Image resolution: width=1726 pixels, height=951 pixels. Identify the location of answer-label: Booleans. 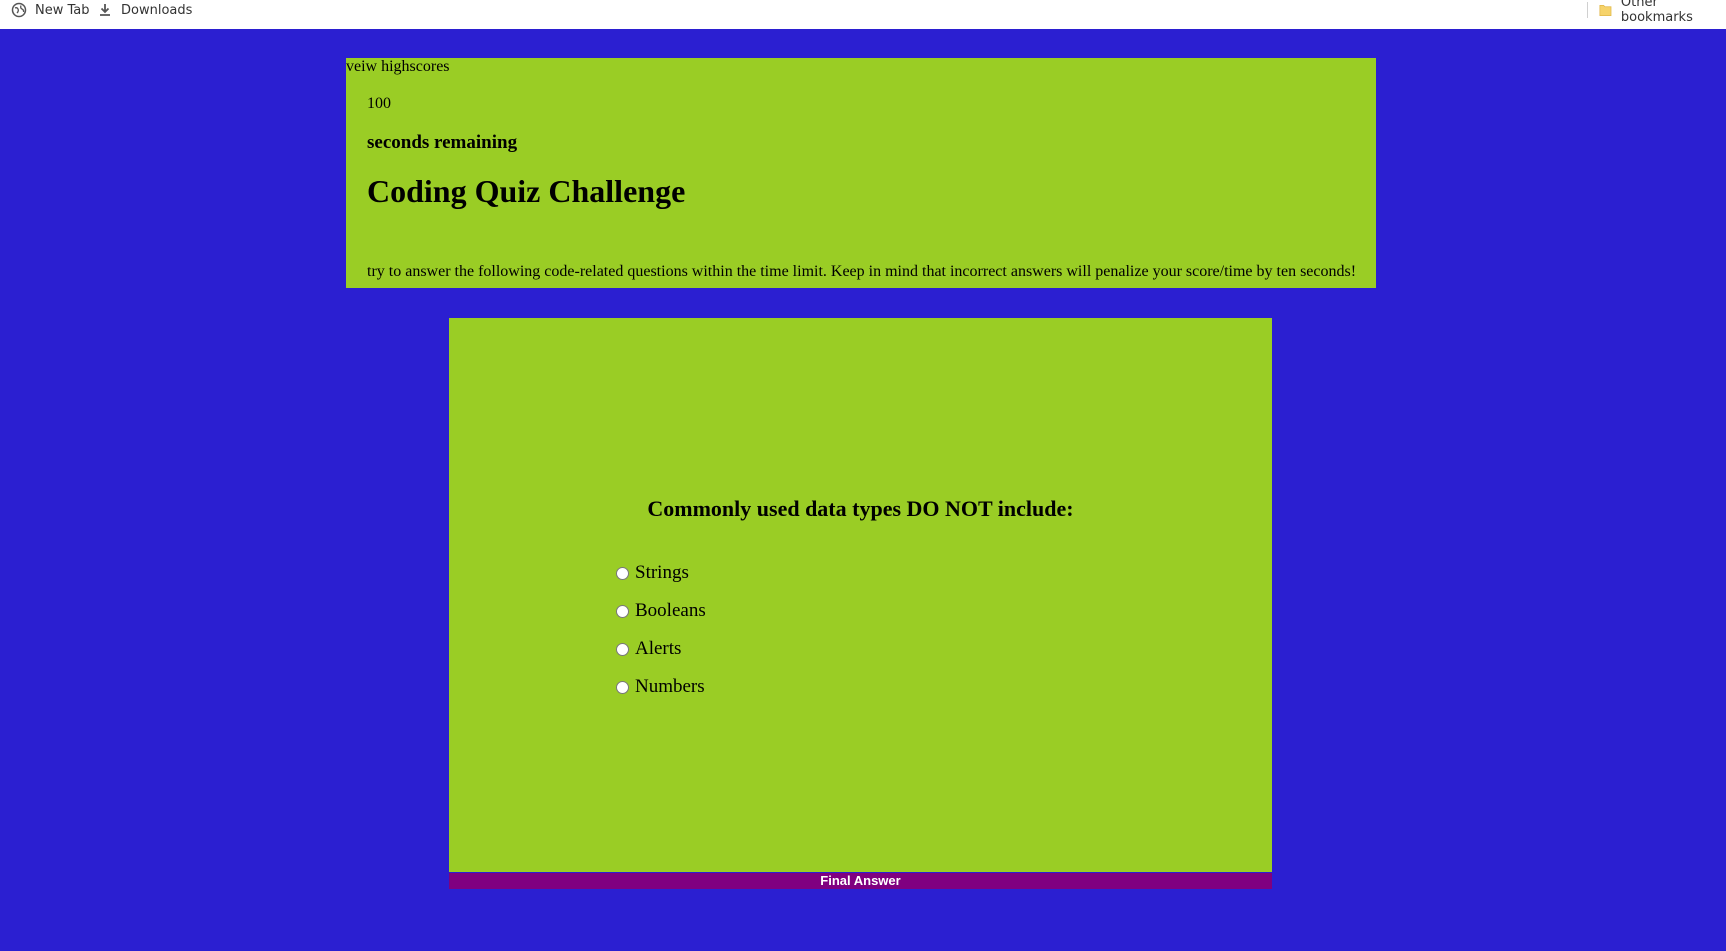
(670, 610).